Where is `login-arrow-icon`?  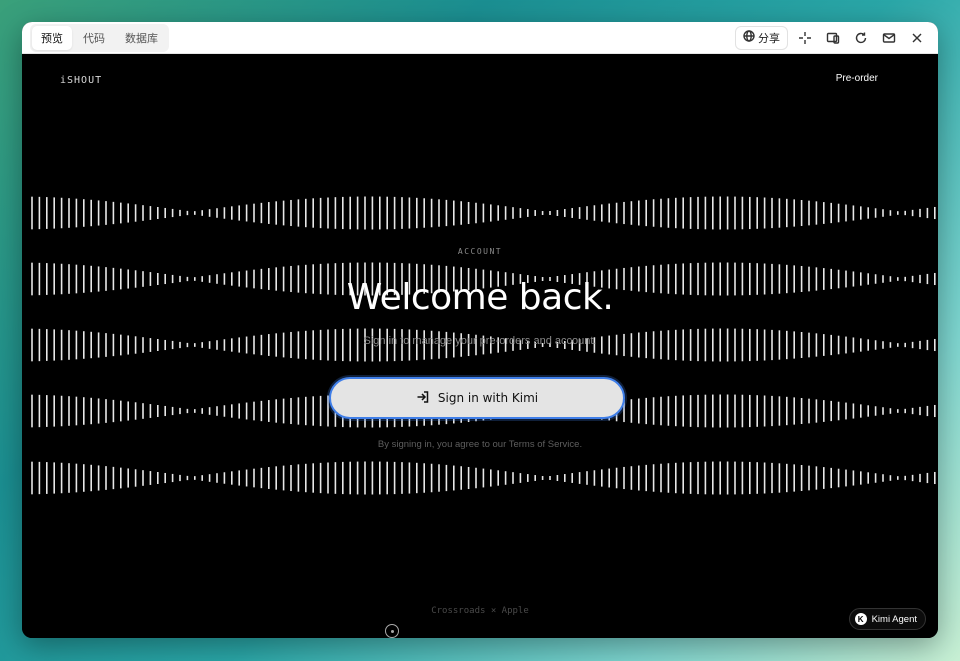 login-arrow-icon is located at coordinates (423, 398).